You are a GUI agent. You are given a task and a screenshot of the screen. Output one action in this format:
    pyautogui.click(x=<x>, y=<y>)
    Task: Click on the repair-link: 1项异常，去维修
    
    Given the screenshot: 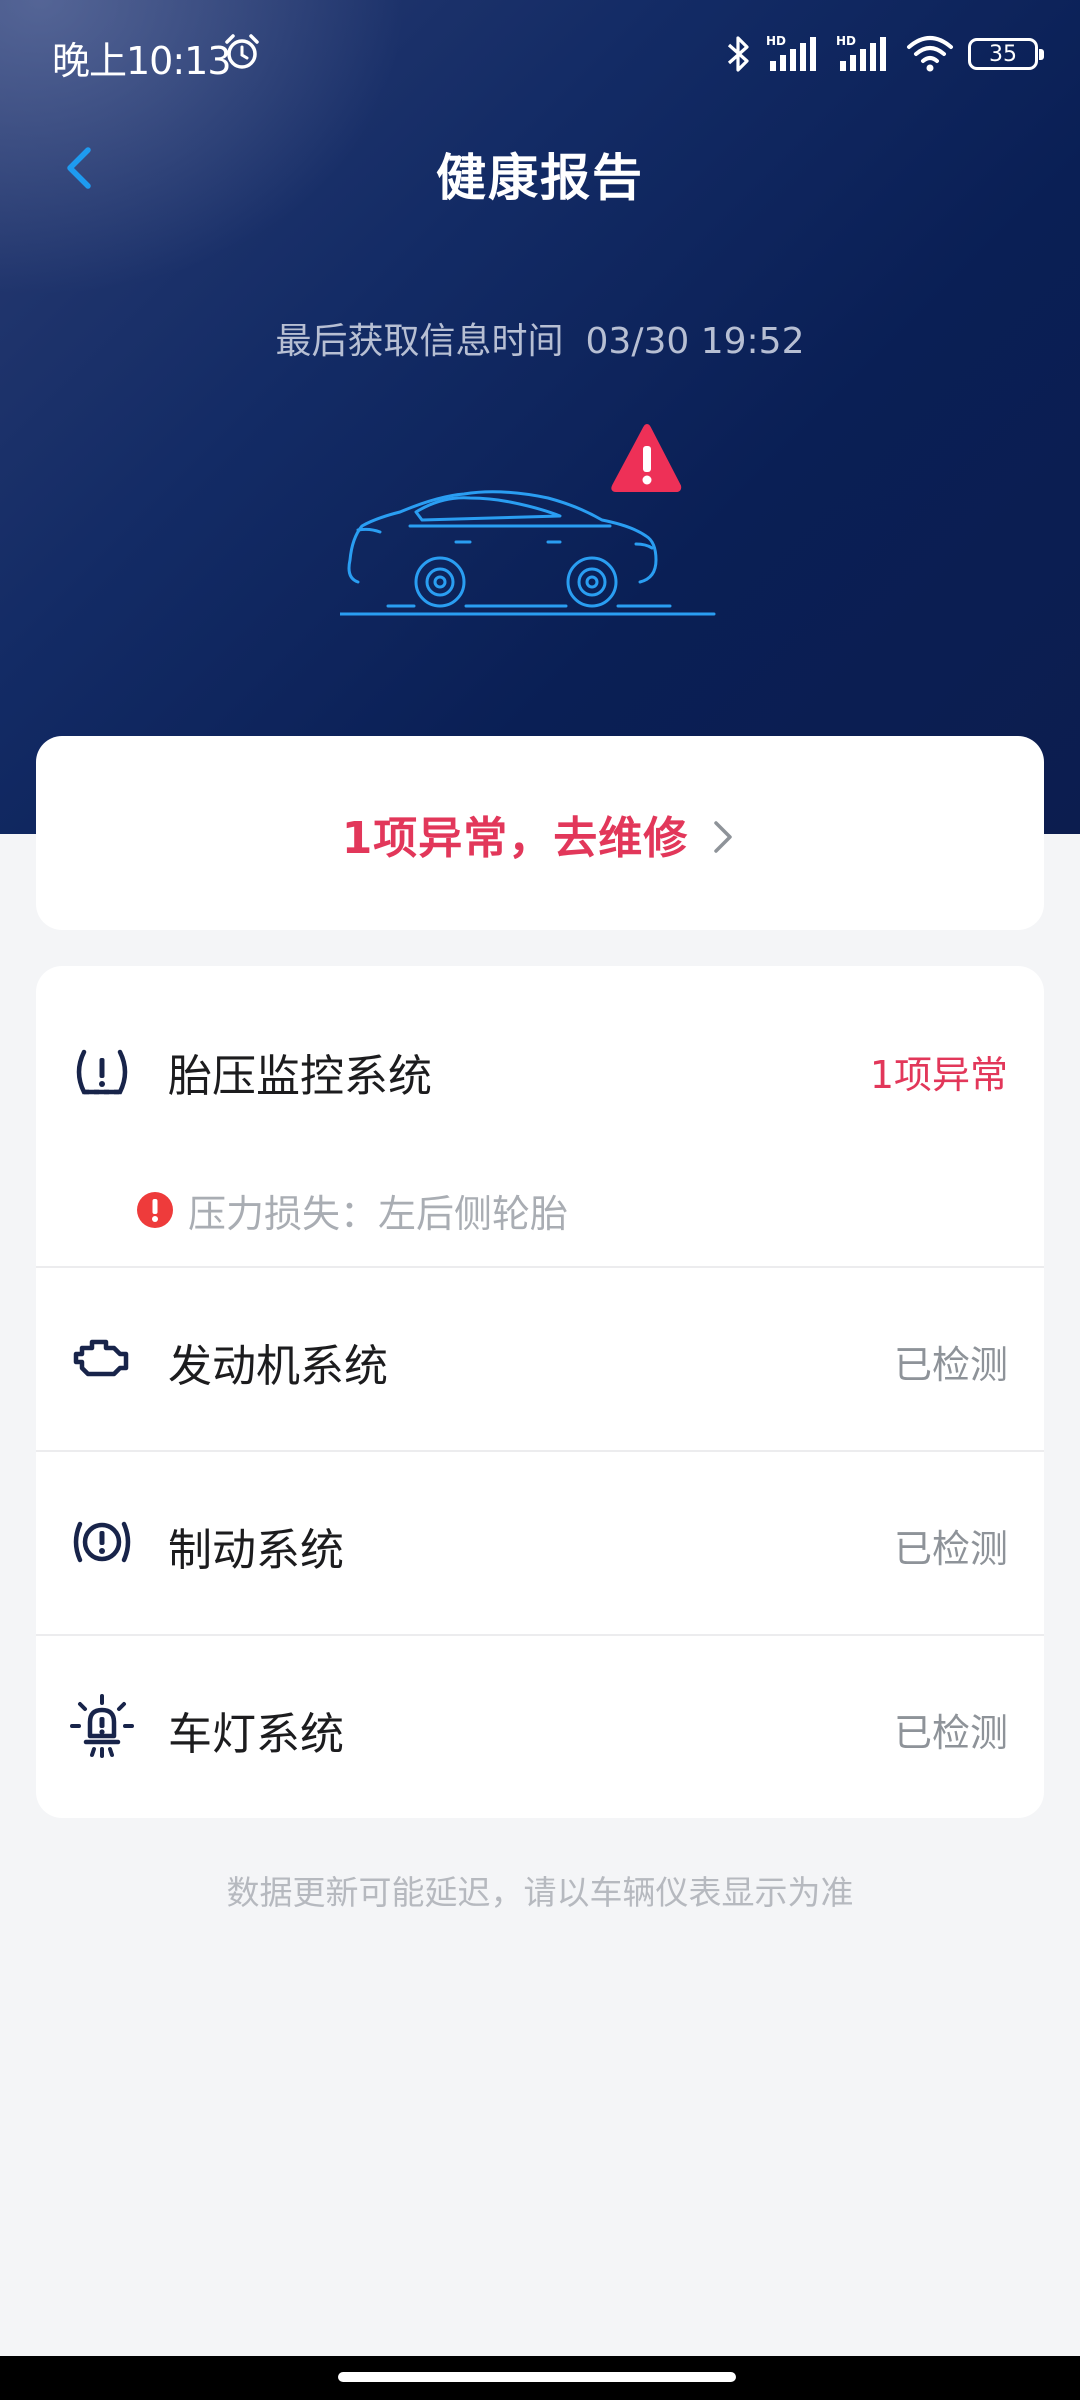 What is the action you would take?
    pyautogui.click(x=540, y=834)
    